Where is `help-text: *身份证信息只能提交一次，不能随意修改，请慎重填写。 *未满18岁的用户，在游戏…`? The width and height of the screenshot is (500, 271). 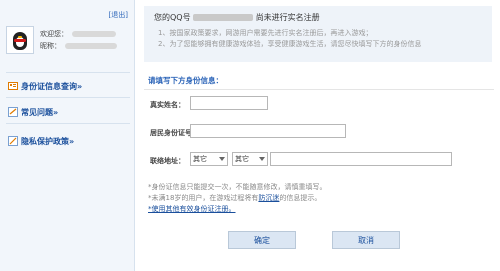
help-text: *身份证信息只能提交一次，不能随意修改，请慎重填写。 *未满18岁的用户，在游戏… is located at coordinates (237, 198).